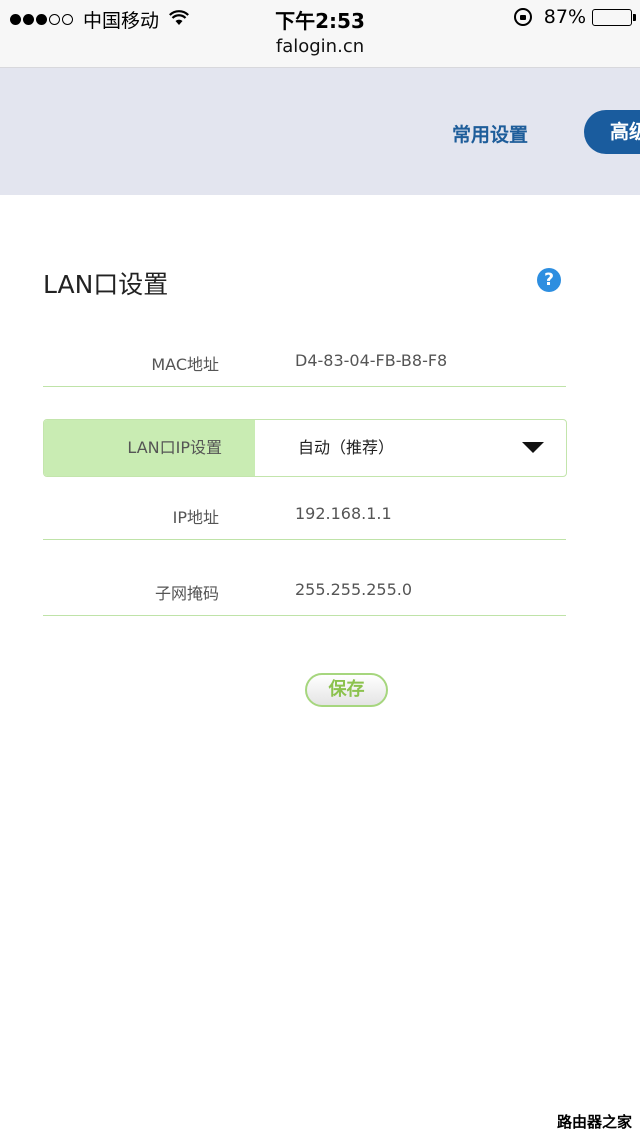 Image resolution: width=640 pixels, height=1138 pixels. I want to click on subnet-mask-row: 子网掩码 255.255.255.0, so click(304, 591).